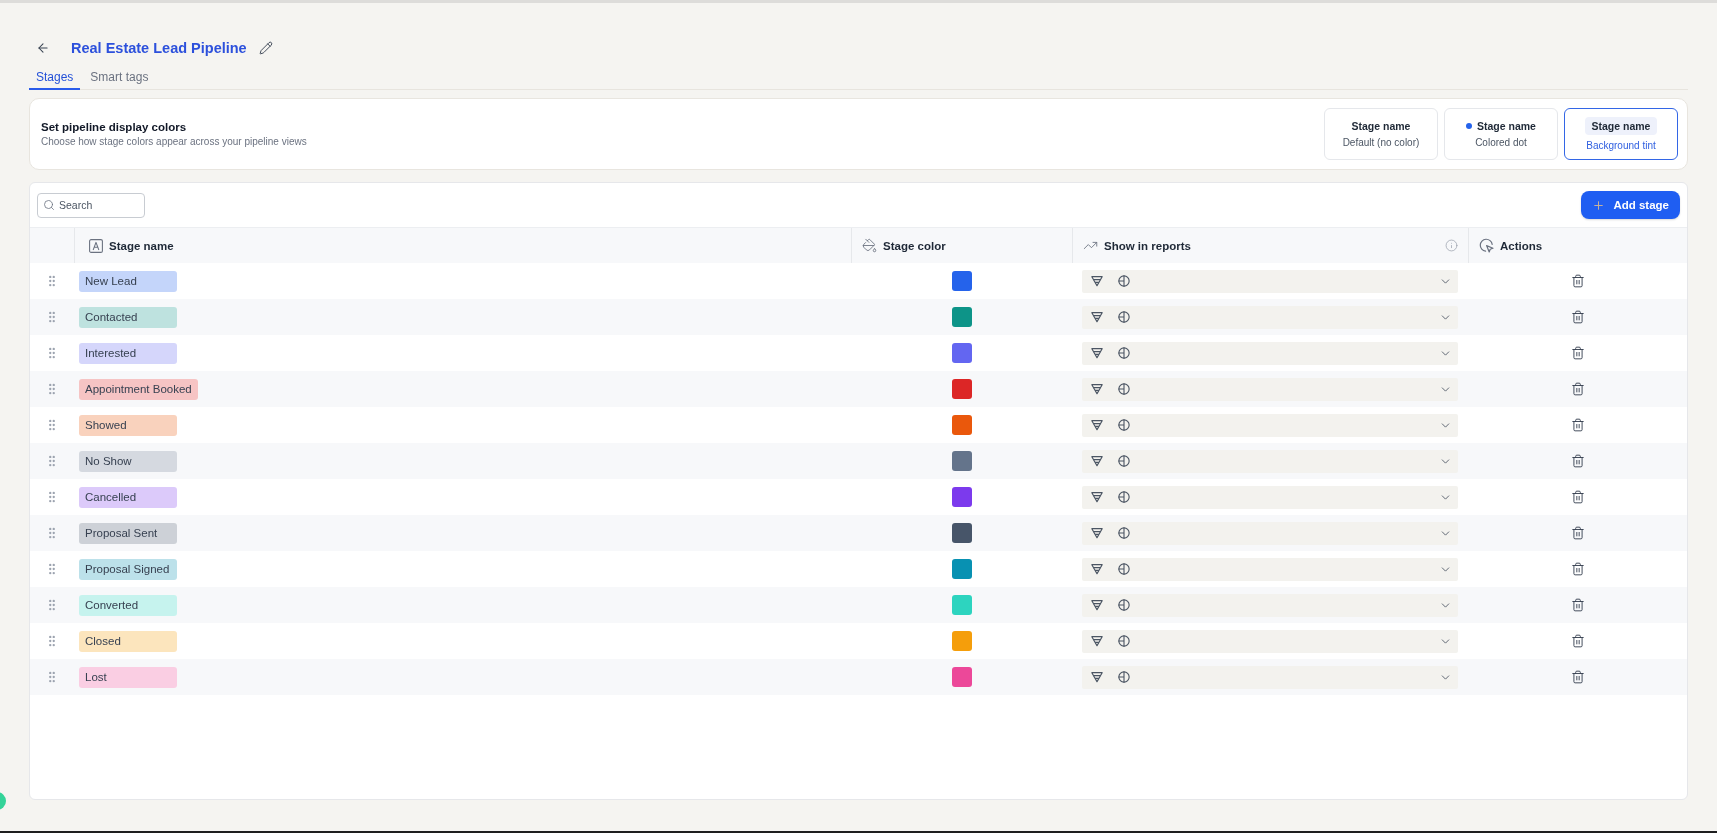  Describe the element at coordinates (128, 677) in the screenshot. I see `stage-name-tag: Lost` at that location.